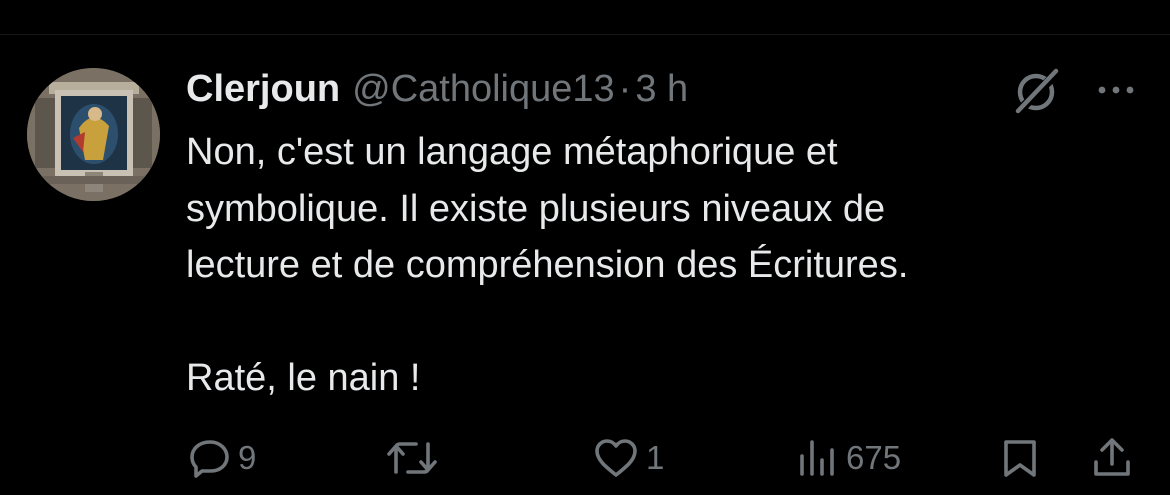 This screenshot has width=1170, height=495. I want to click on share-button, so click(1112, 458).